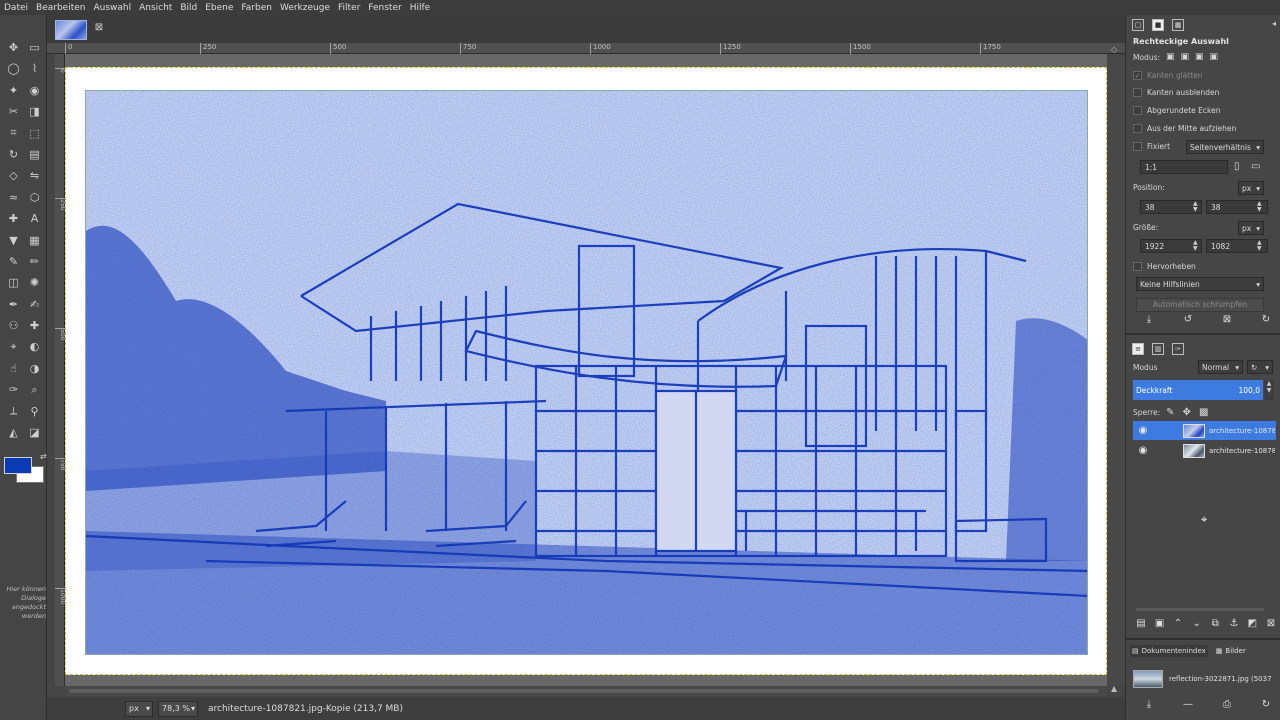  Describe the element at coordinates (60, 370) in the screenshot. I see `vertical-ruler: 0 250 500 750 1000` at that location.